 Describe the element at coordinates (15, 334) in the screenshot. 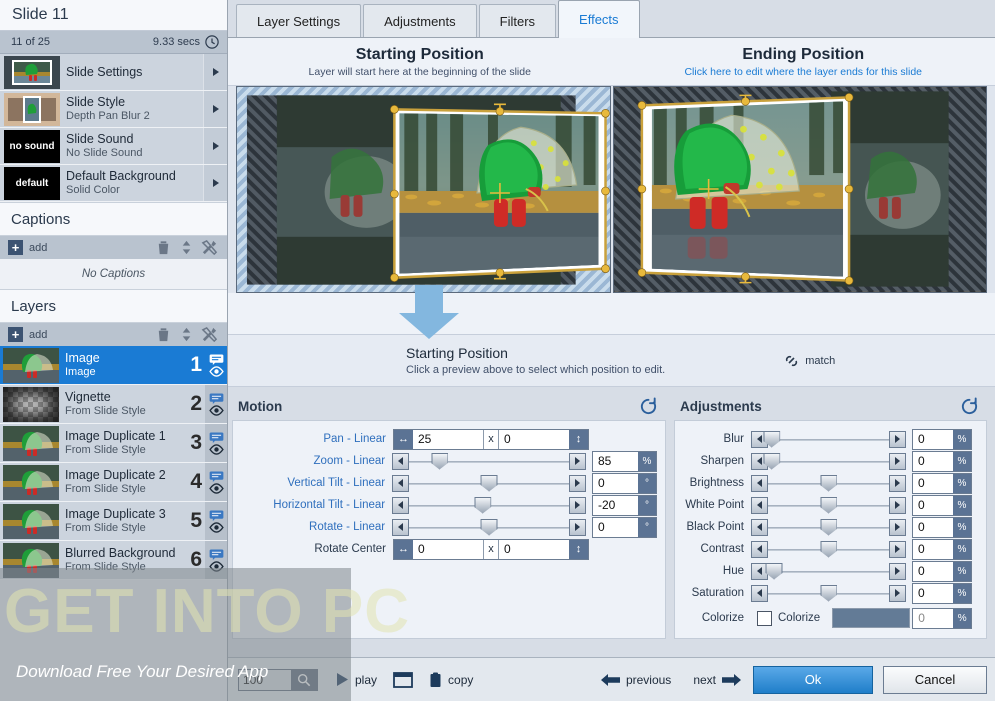

I see `add-layer-icon: +` at that location.